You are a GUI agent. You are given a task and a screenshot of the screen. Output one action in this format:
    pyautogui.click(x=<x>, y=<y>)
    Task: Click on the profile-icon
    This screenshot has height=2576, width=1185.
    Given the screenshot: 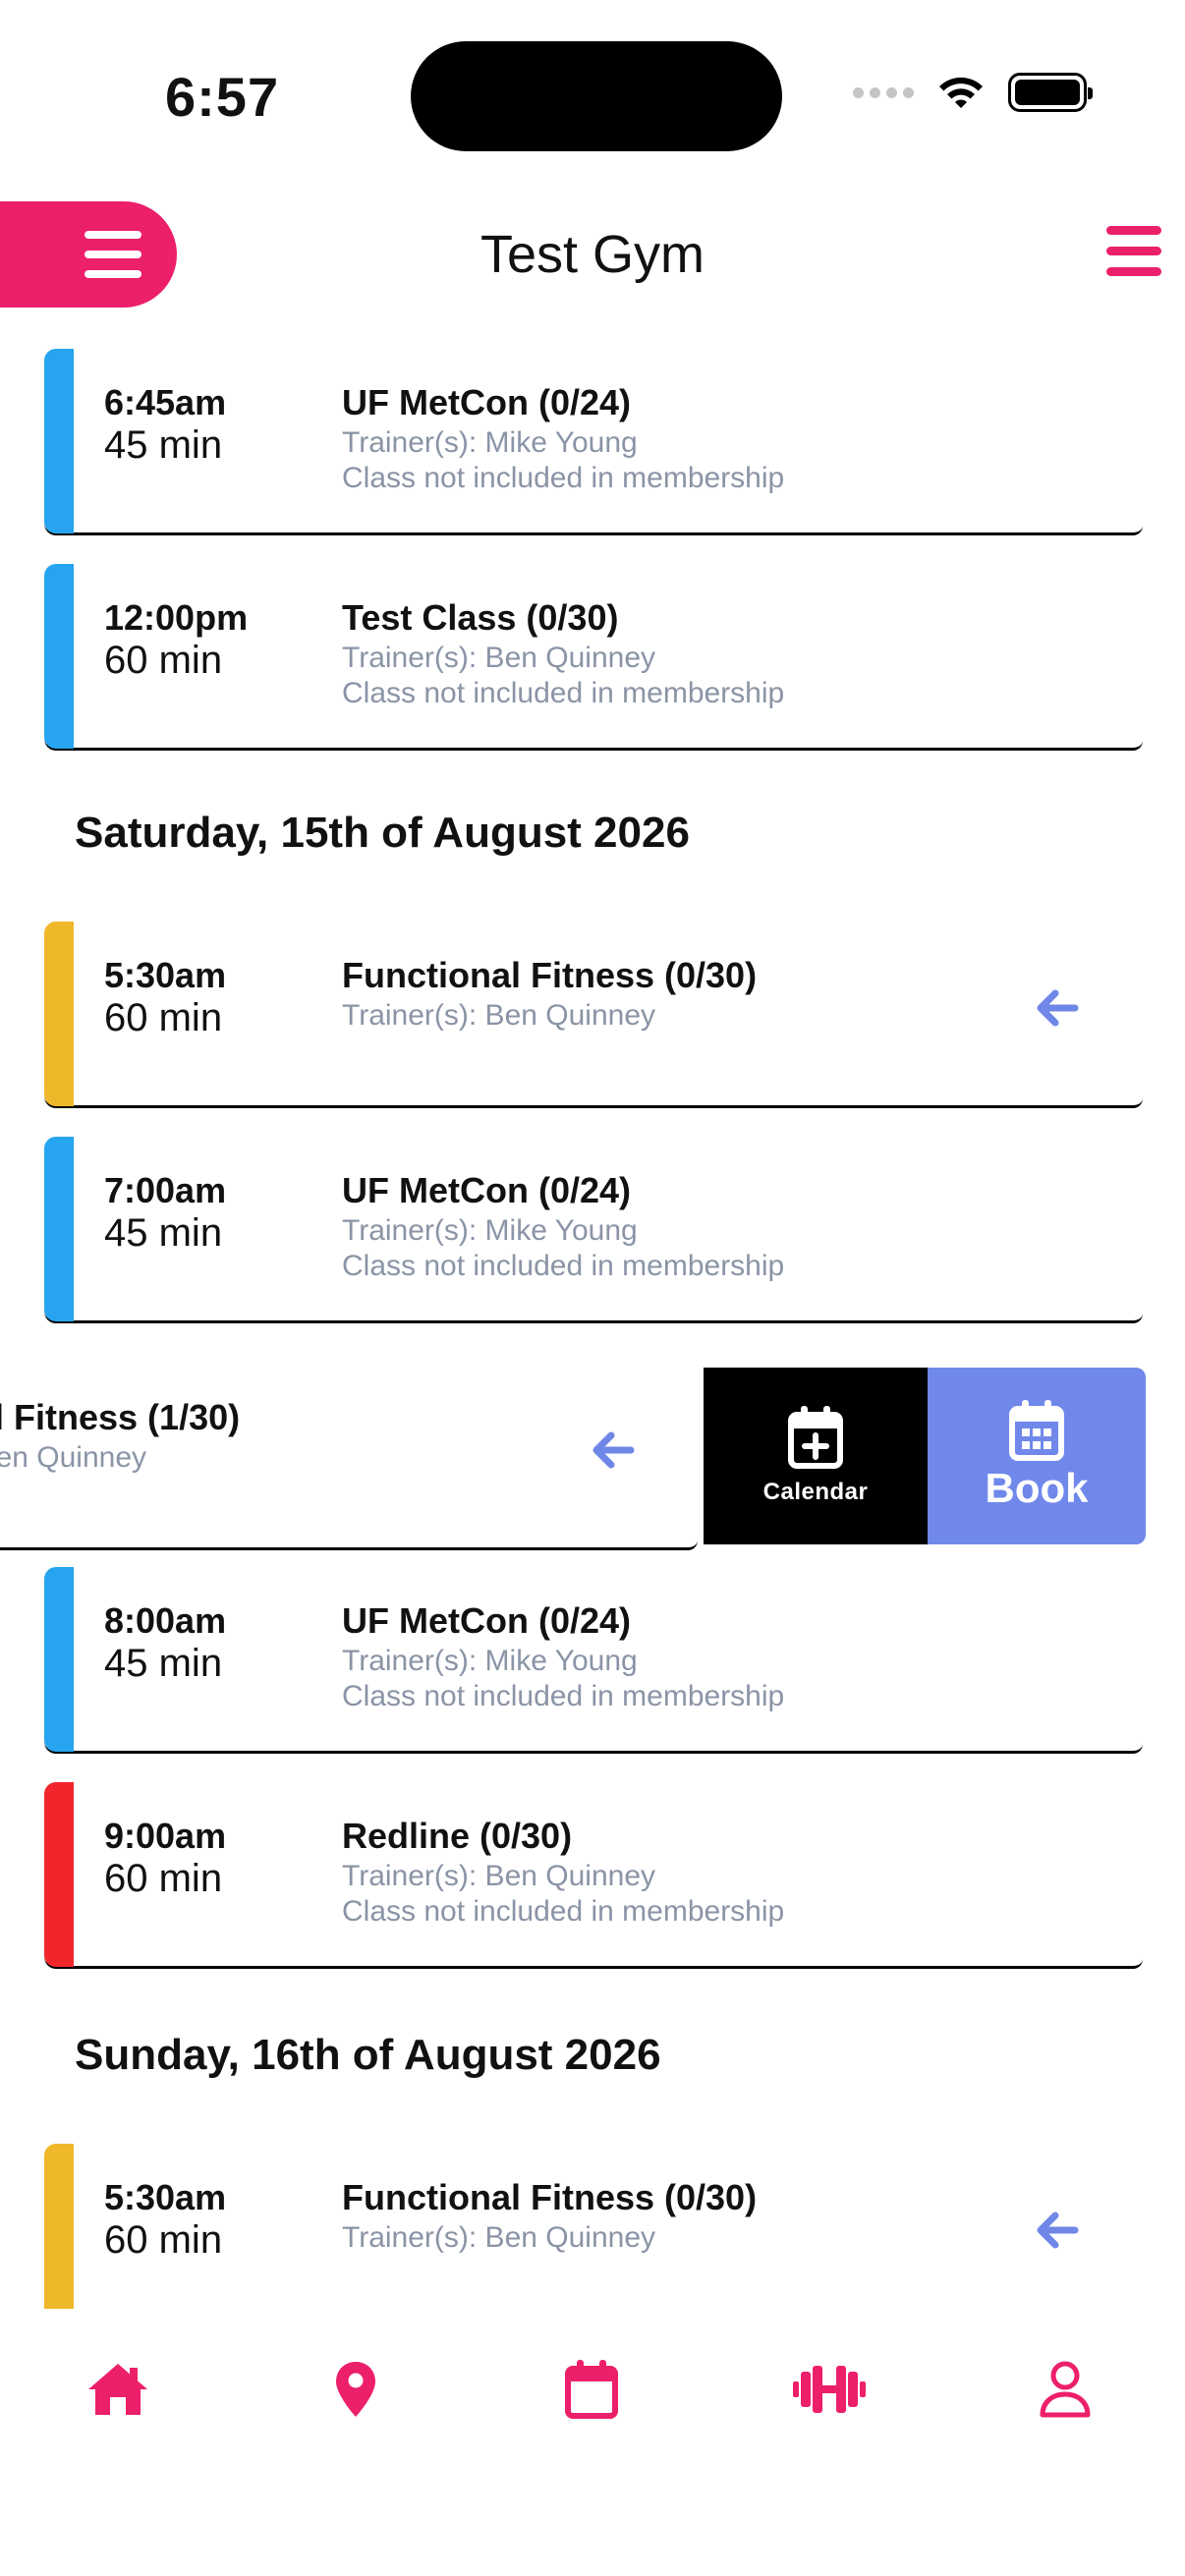 What is the action you would take?
    pyautogui.click(x=1065, y=2389)
    